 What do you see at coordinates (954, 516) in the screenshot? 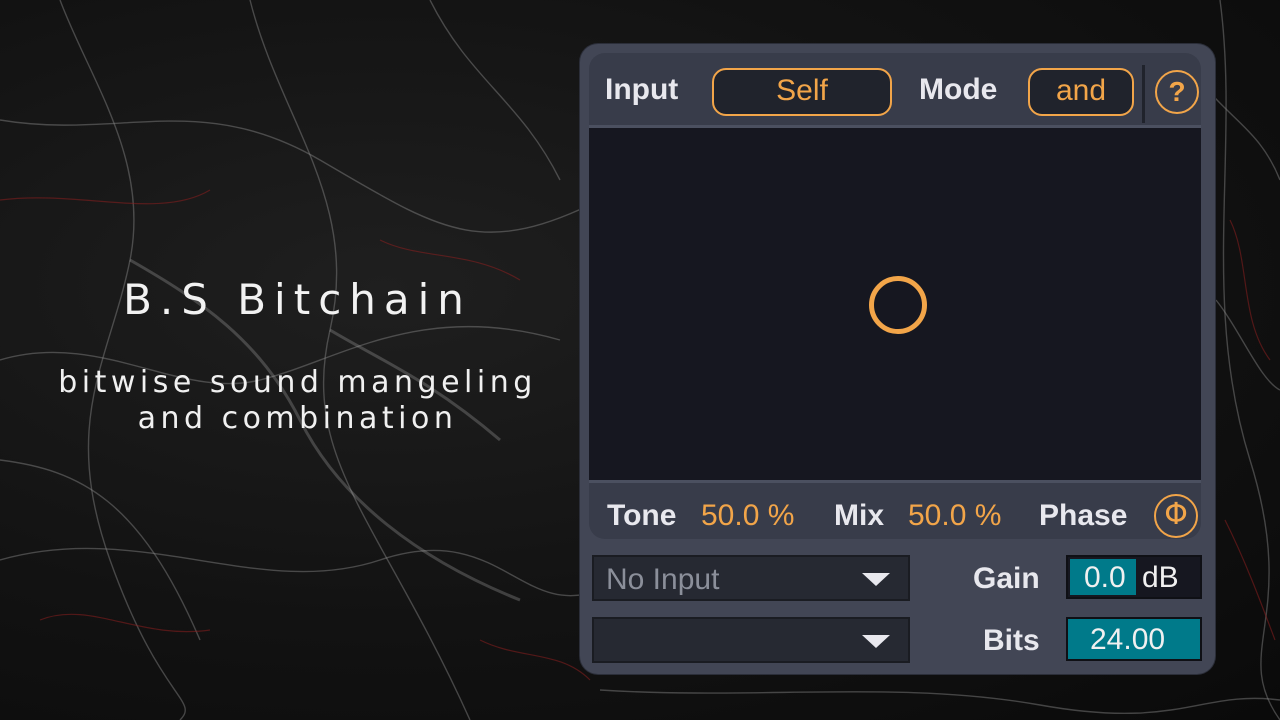
I see `mix-value: 50.0 %` at bounding box center [954, 516].